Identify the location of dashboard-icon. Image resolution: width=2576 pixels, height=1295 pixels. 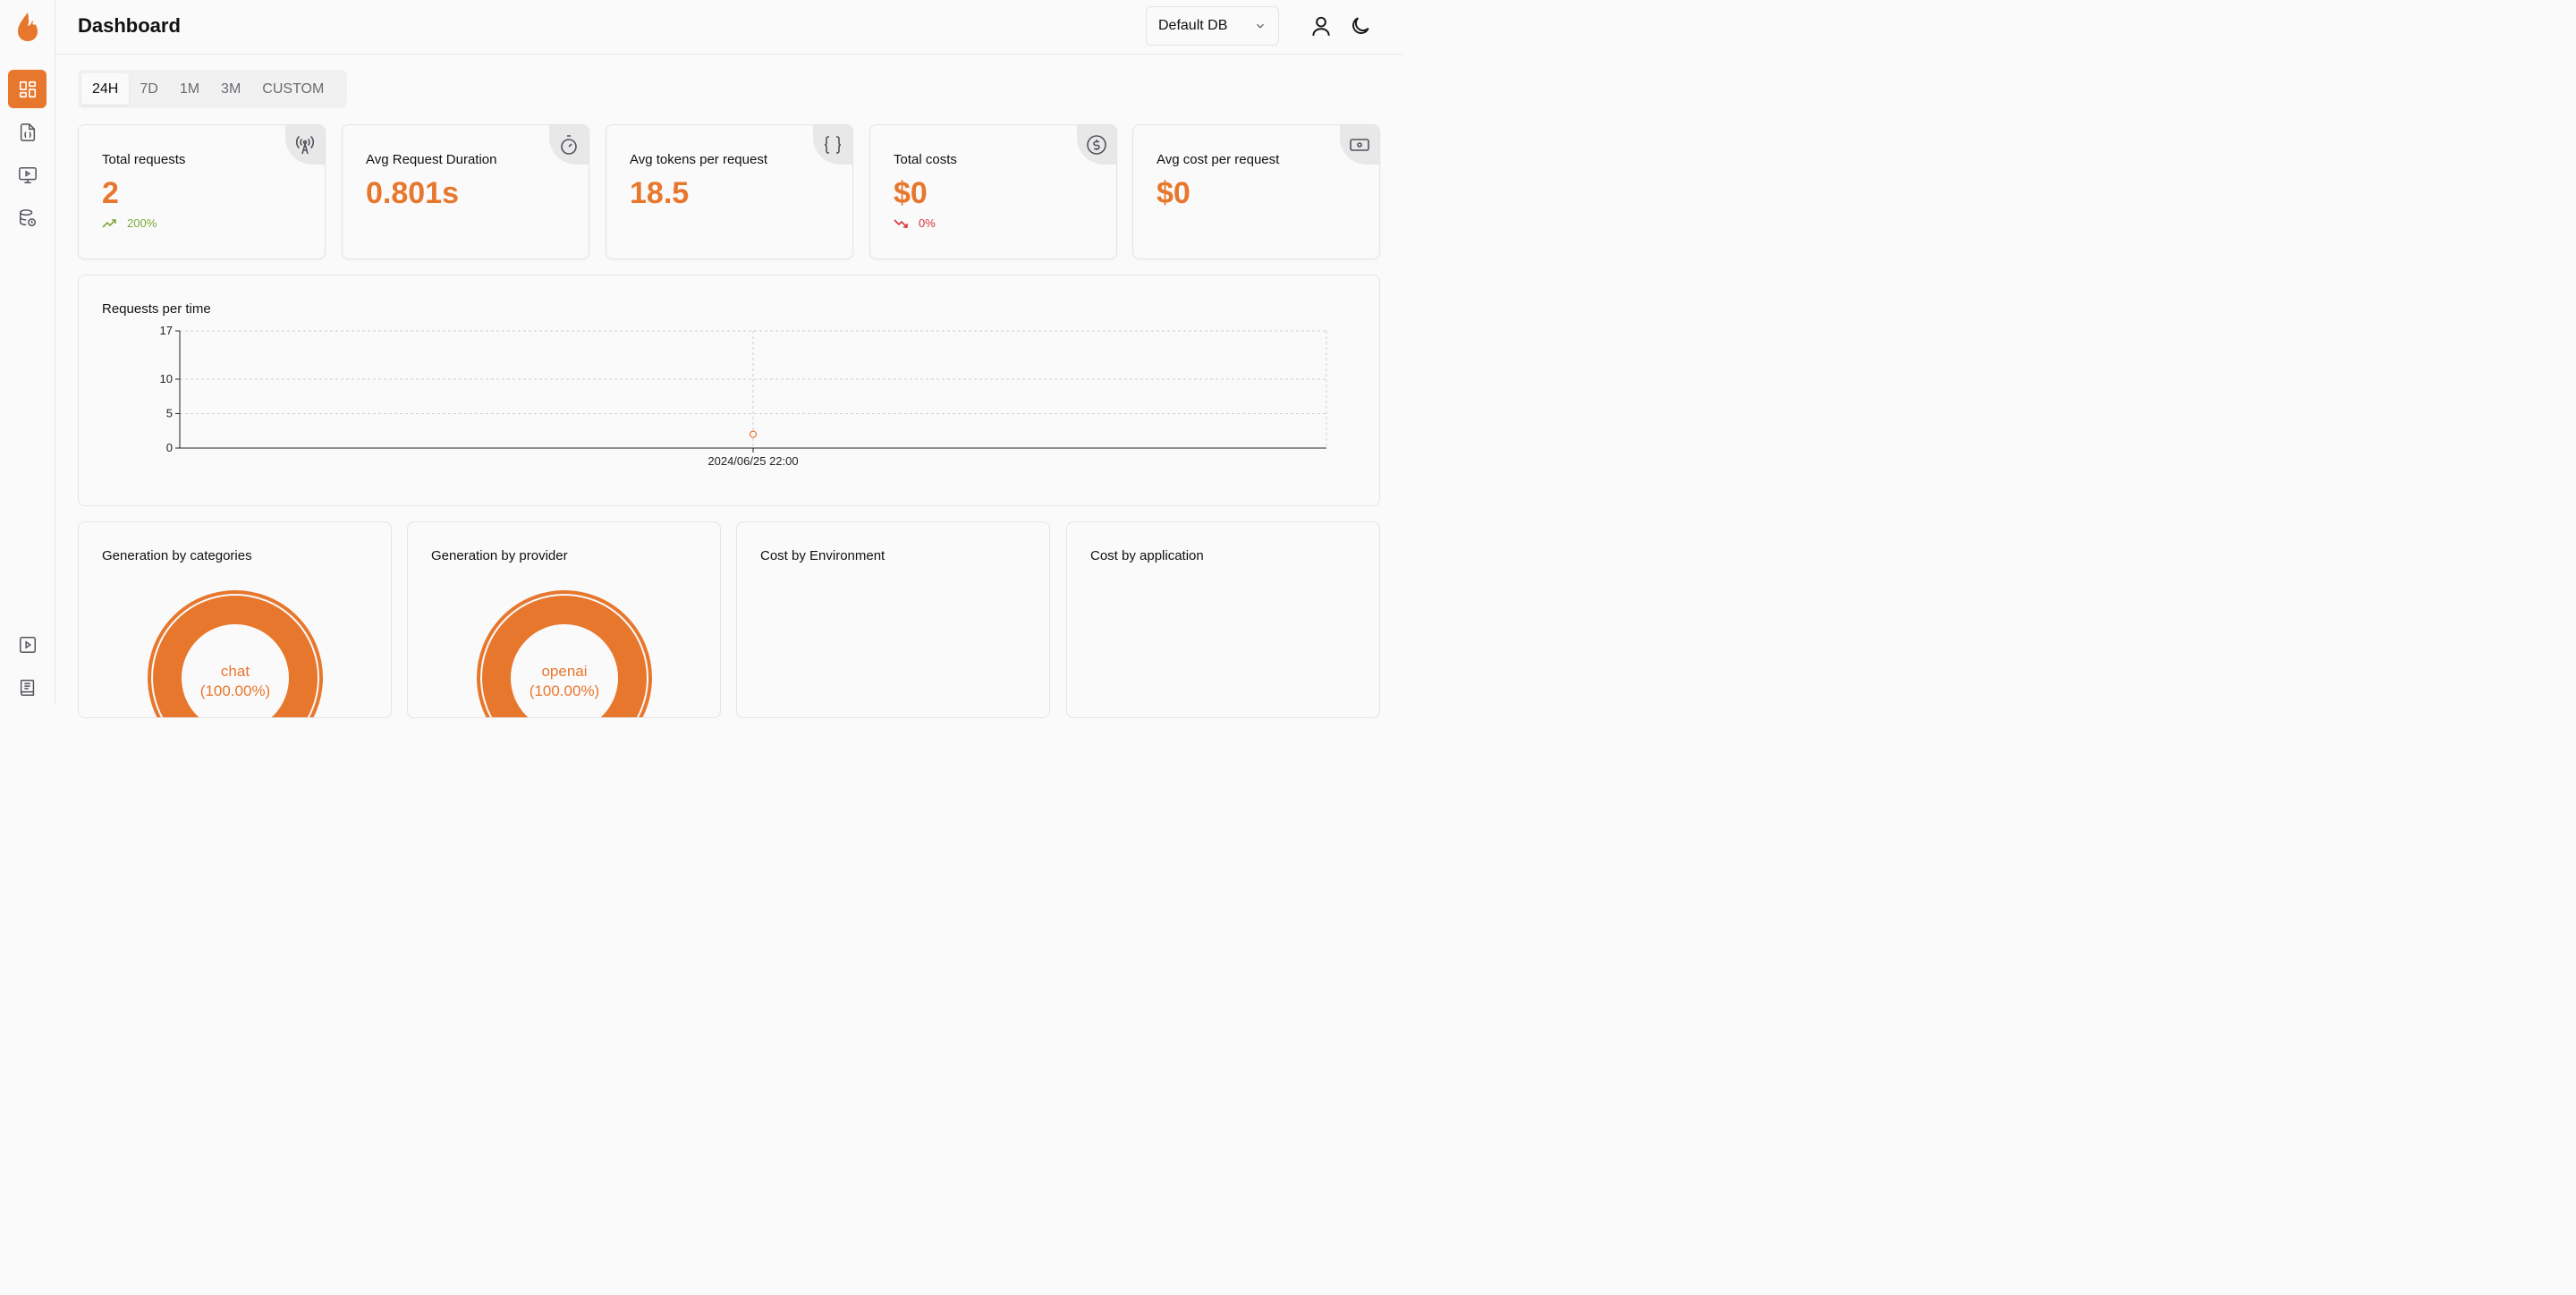
(27, 88).